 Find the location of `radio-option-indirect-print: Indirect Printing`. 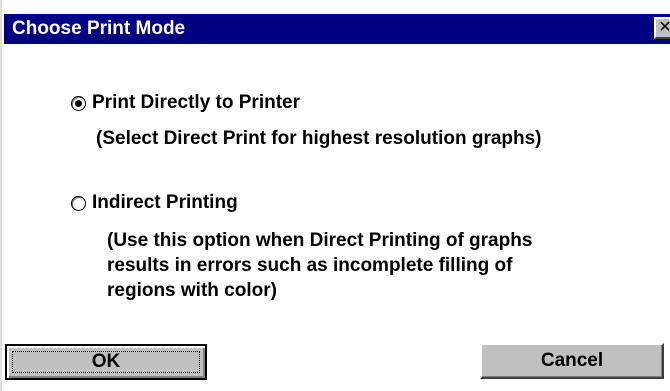

radio-option-indirect-print: Indirect Printing is located at coordinates (154, 203).